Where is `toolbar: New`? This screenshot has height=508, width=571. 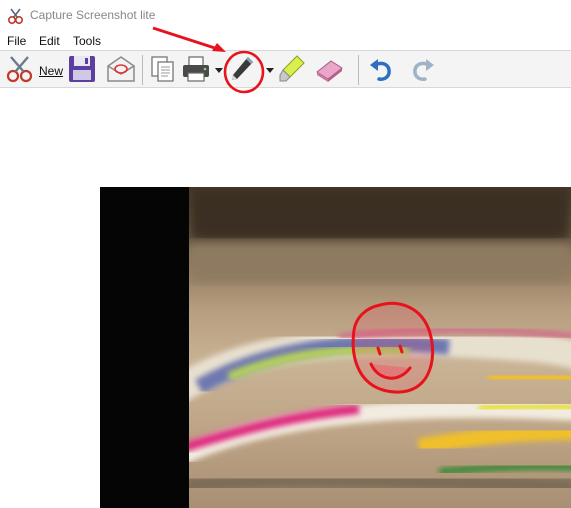
toolbar: New is located at coordinates (285, 69).